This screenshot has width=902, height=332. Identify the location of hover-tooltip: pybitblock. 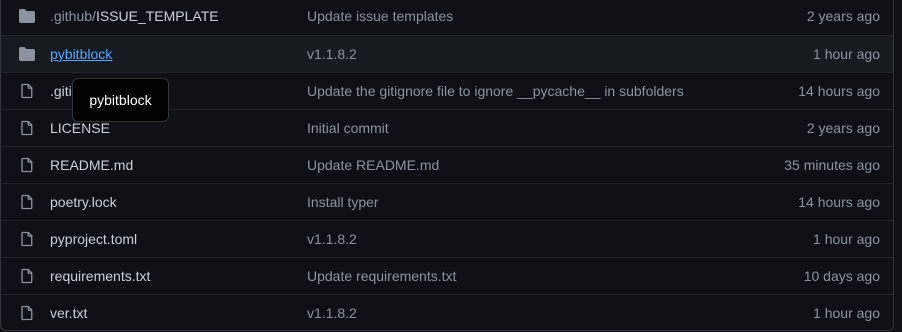
(120, 100).